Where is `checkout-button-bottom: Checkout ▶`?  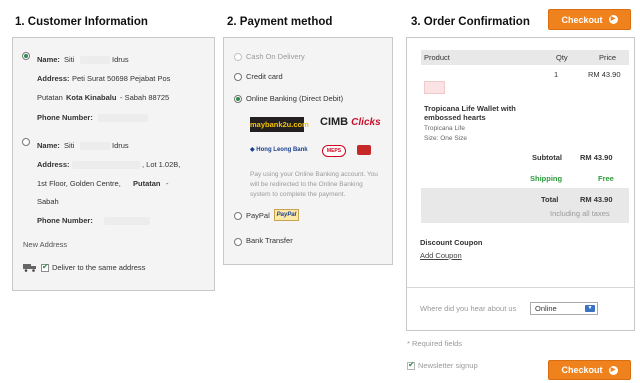
checkout-button-bottom: Checkout ▶ is located at coordinates (589, 370).